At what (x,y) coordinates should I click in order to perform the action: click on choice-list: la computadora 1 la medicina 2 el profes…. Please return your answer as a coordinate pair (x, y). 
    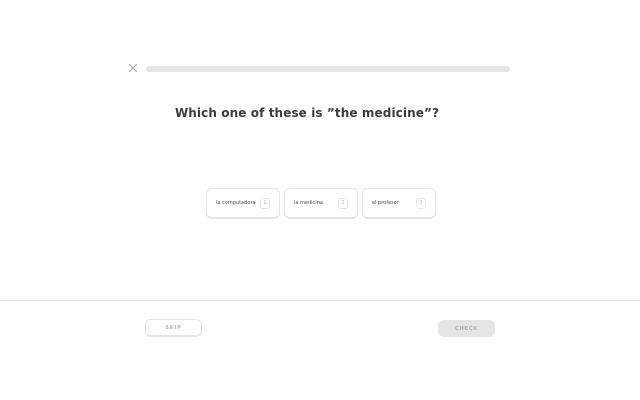
    Looking at the image, I should click on (321, 203).